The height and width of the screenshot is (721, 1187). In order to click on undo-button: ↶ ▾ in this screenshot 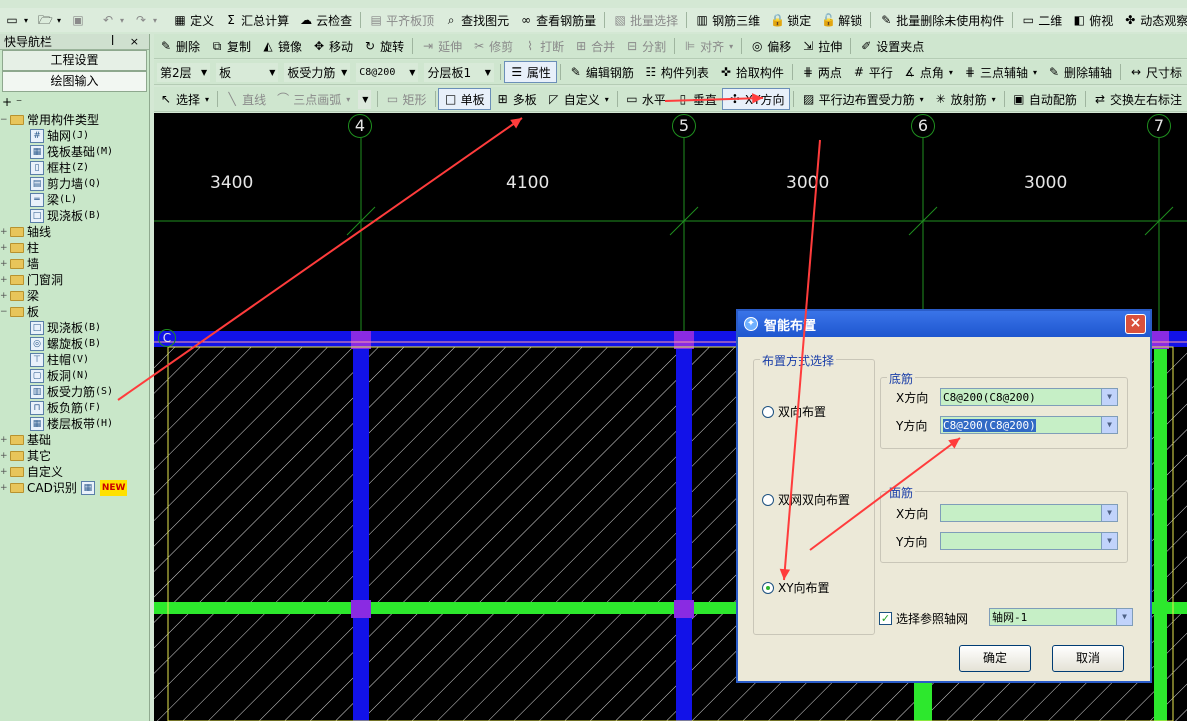, I will do `click(112, 20)`.